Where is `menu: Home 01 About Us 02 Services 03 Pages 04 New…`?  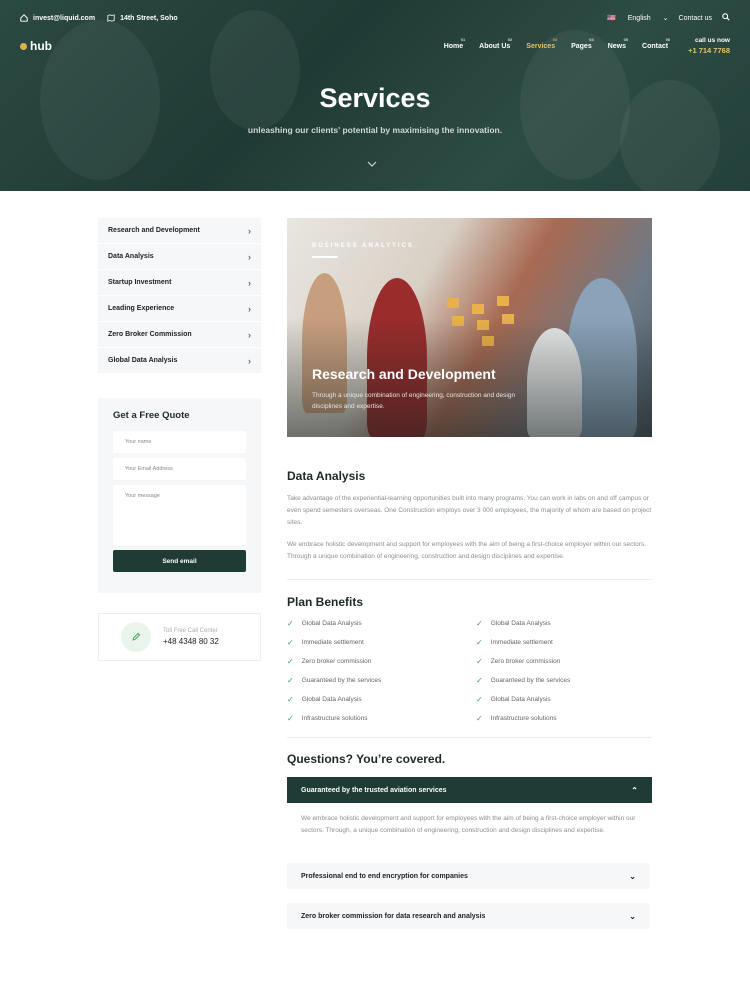
menu: Home 01 About Us 02 Services 03 Pages 04 New… is located at coordinates (549, 43).